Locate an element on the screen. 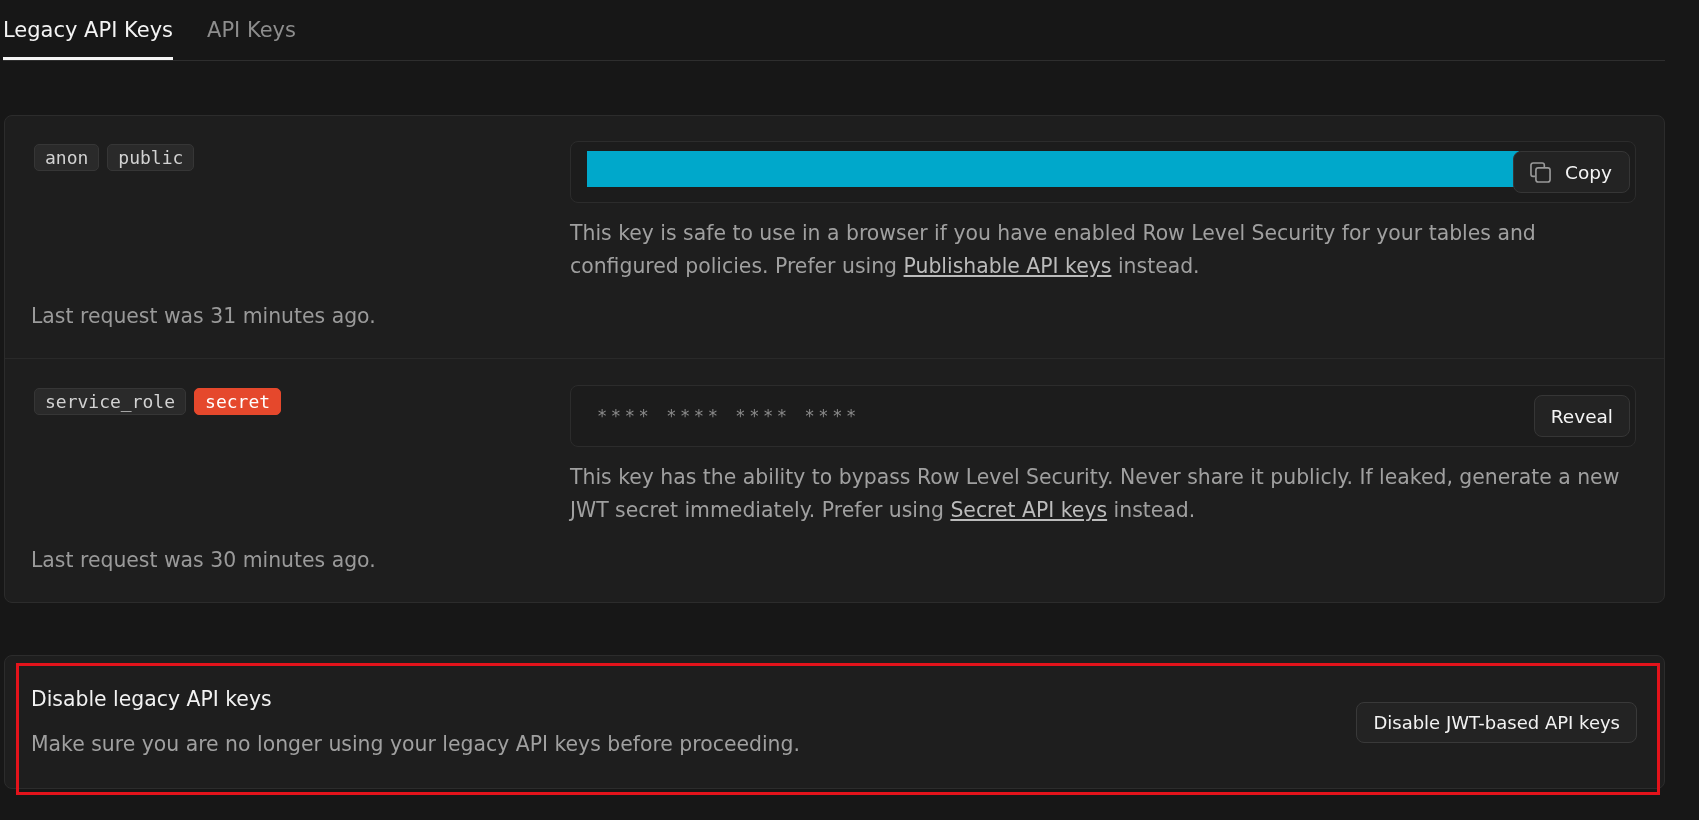 The image size is (1699, 820). docs-link: Secret API keys is located at coordinates (1029, 510).